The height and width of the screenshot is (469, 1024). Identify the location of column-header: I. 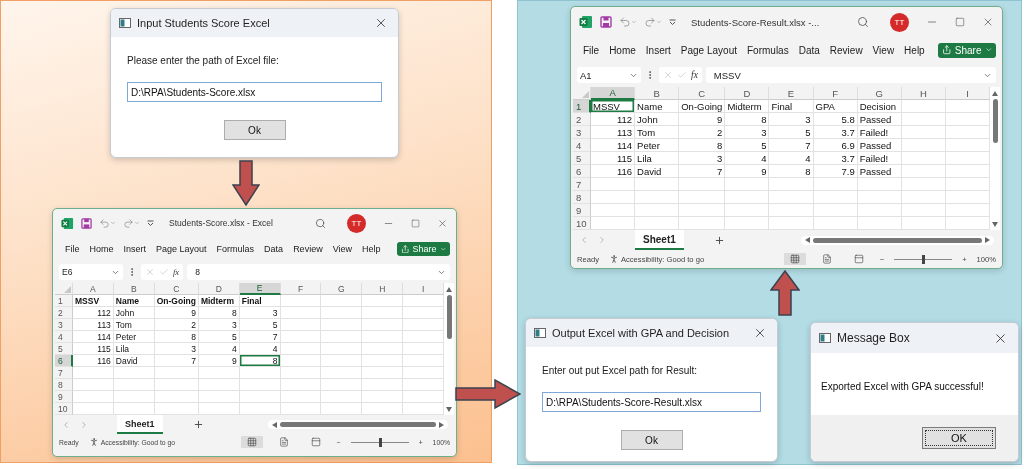
(423, 289).